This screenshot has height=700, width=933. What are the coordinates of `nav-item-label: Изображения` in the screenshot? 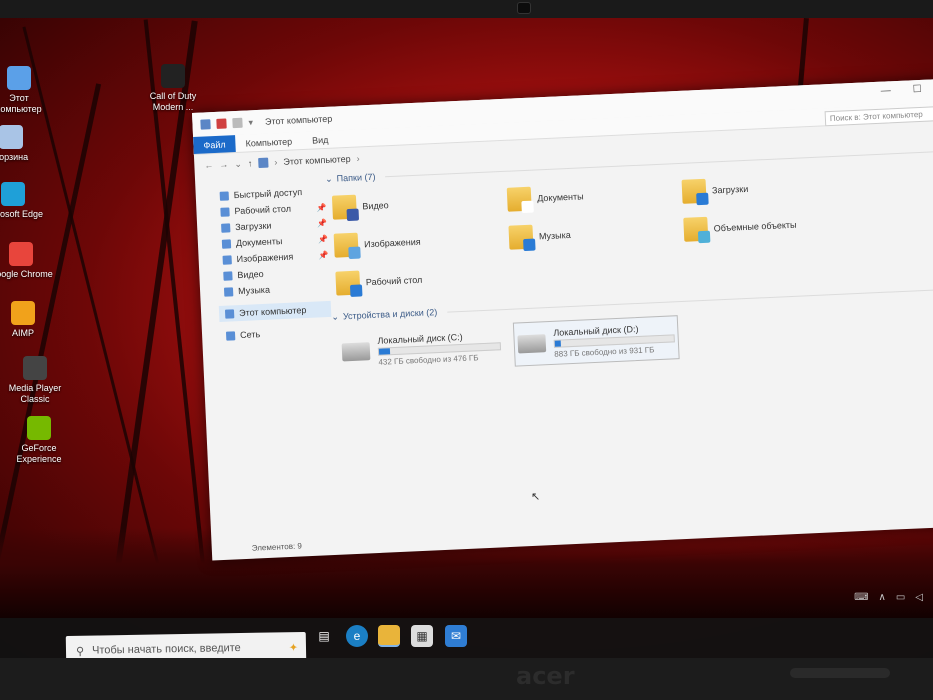 It's located at (265, 258).